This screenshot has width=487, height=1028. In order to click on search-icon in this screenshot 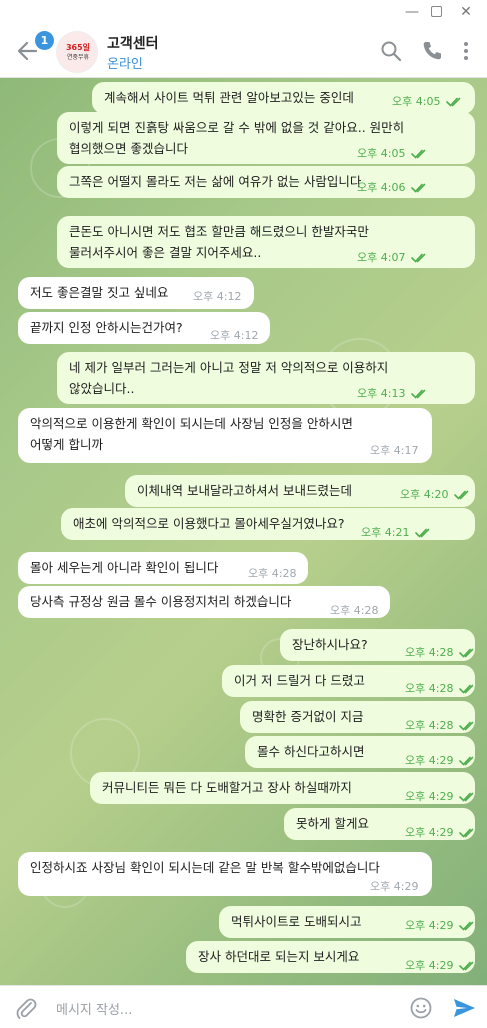, I will do `click(391, 51)`.